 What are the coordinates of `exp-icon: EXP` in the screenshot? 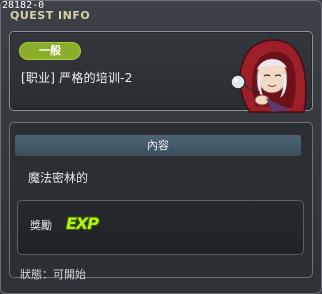 It's located at (82, 223).